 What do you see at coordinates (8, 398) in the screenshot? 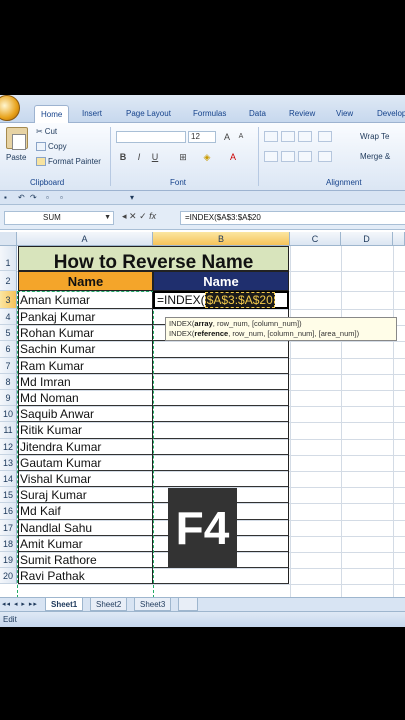
I see `row-header: 9` at bounding box center [8, 398].